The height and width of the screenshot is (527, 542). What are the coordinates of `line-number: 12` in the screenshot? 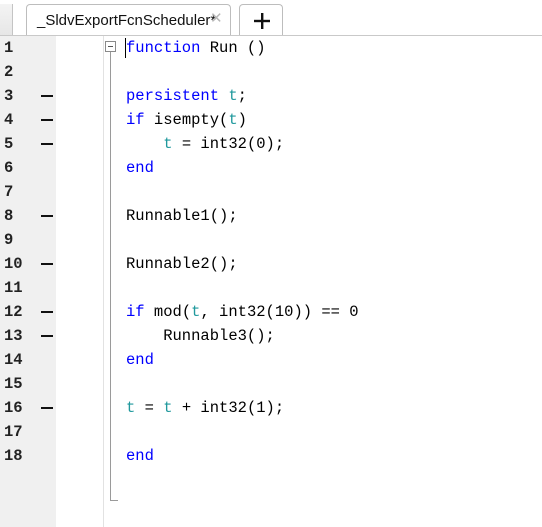 It's located at (13, 312).